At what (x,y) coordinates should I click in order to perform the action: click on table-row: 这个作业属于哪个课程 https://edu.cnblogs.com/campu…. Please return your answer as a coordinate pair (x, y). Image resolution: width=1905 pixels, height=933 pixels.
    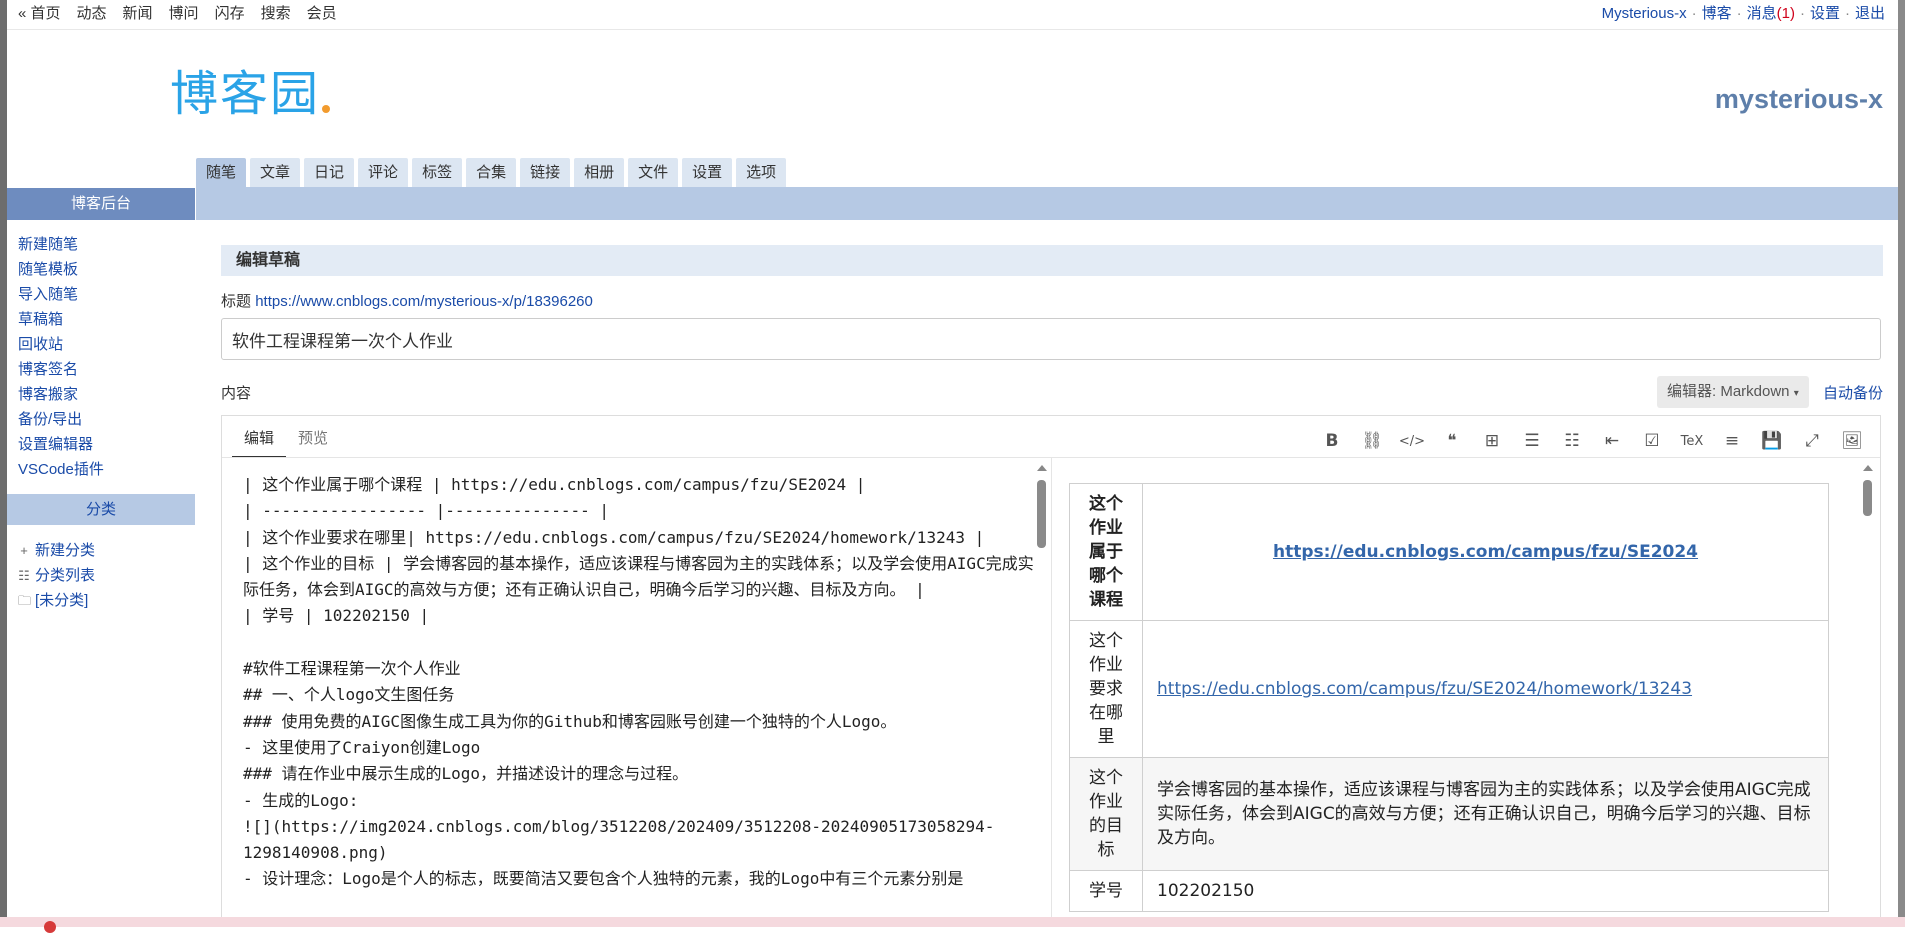
    Looking at the image, I should click on (1449, 552).